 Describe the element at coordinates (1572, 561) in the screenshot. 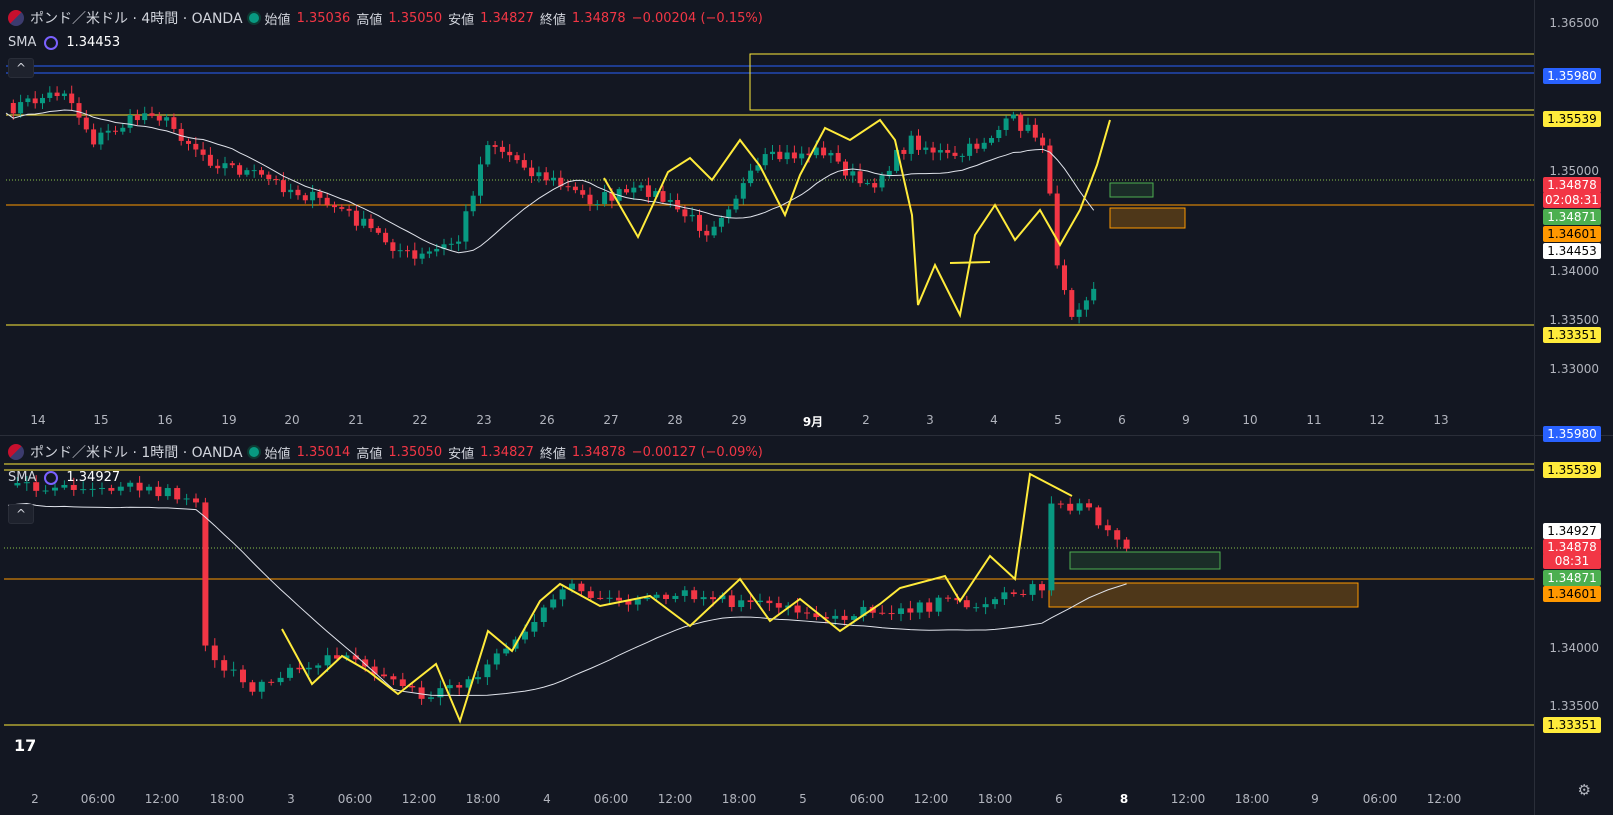

I see `bar-countdown-label: 08:31` at that location.